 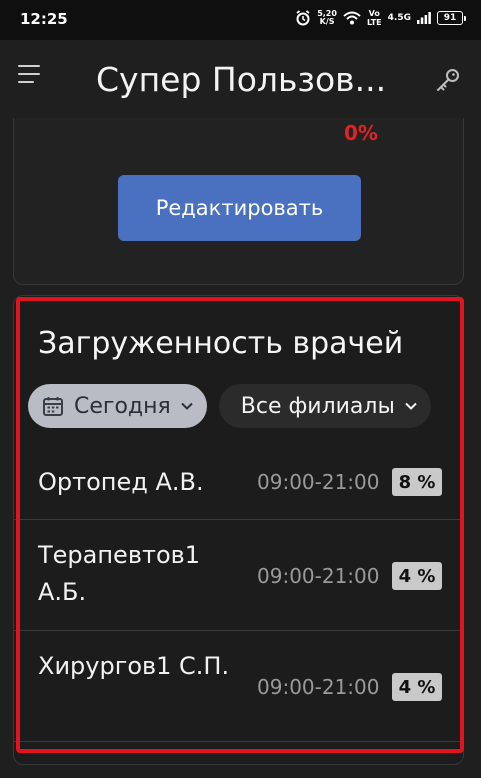 I want to click on load-badge: 8 %, so click(x=417, y=482).